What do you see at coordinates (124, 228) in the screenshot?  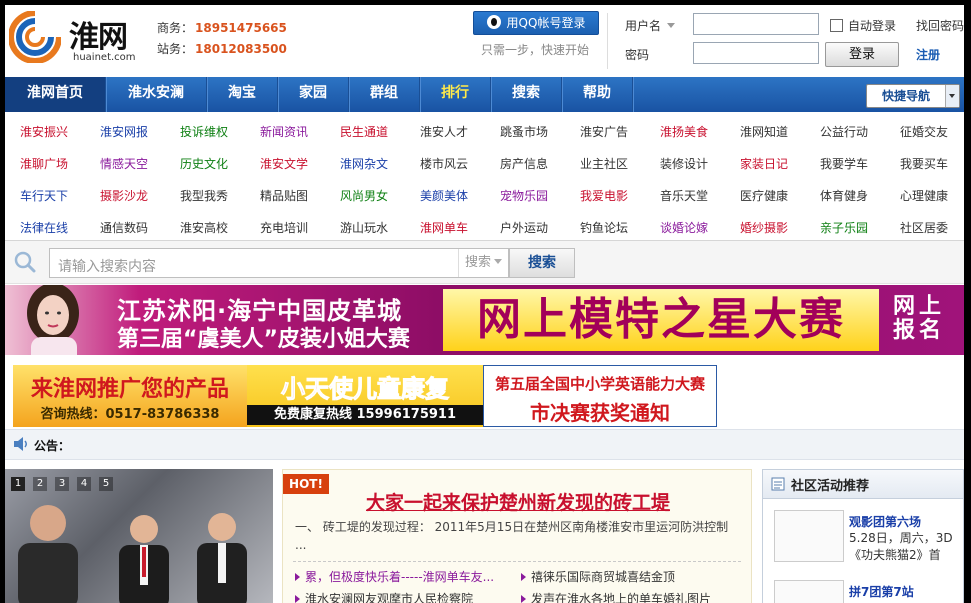 I see `channel-link: 通信数码` at bounding box center [124, 228].